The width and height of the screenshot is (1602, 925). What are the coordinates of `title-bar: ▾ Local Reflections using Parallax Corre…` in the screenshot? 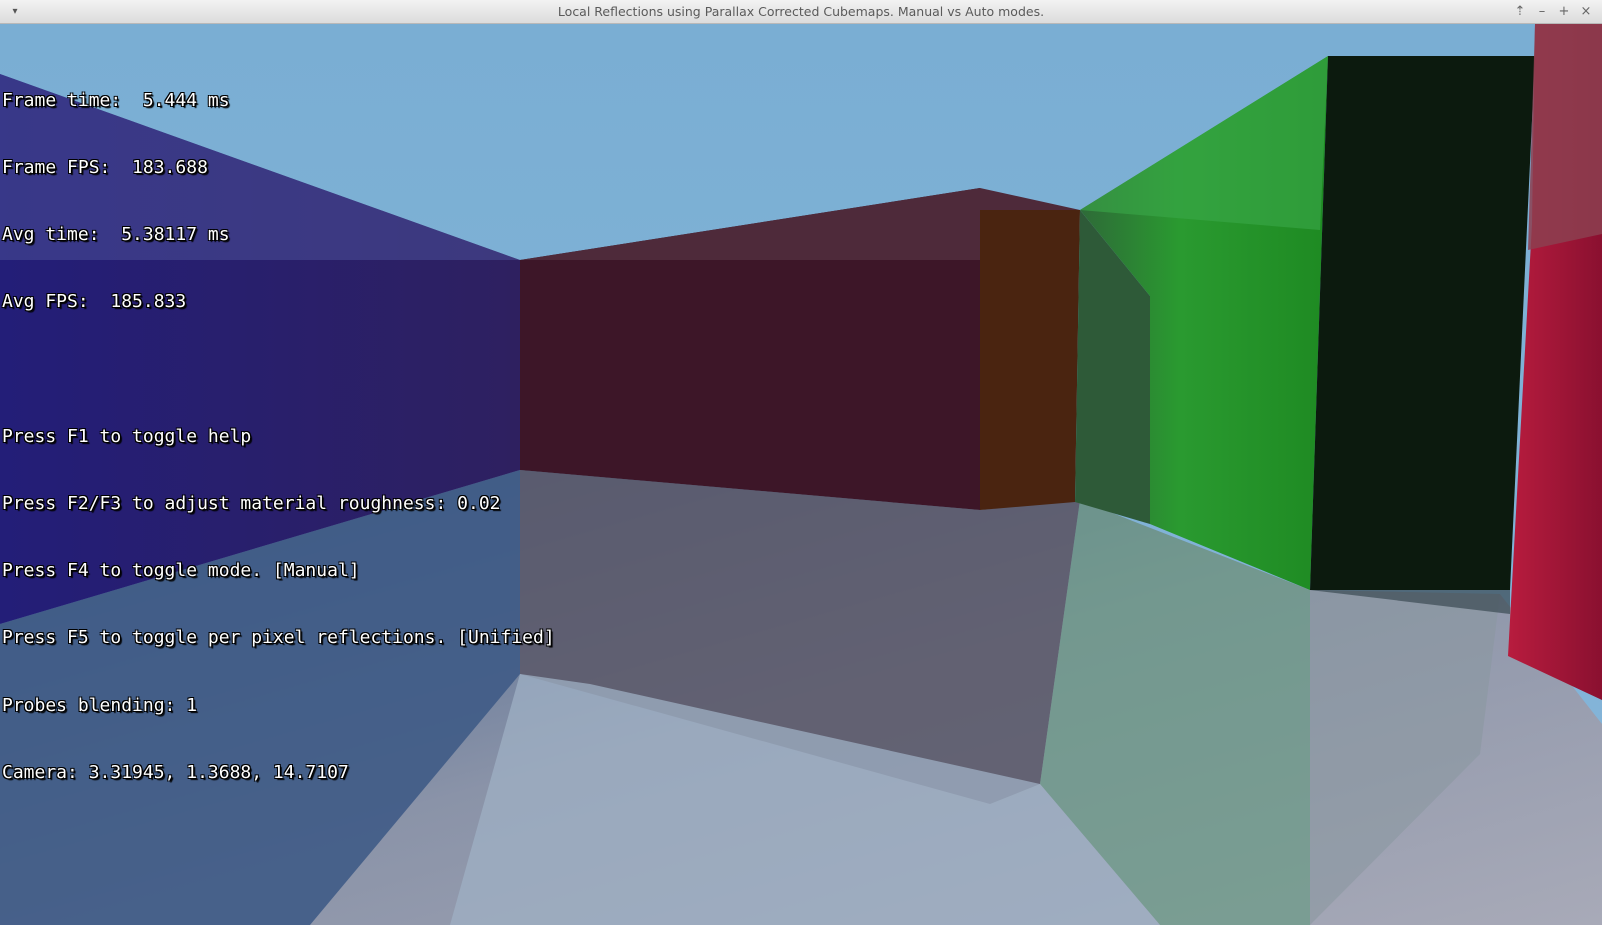 It's located at (801, 12).